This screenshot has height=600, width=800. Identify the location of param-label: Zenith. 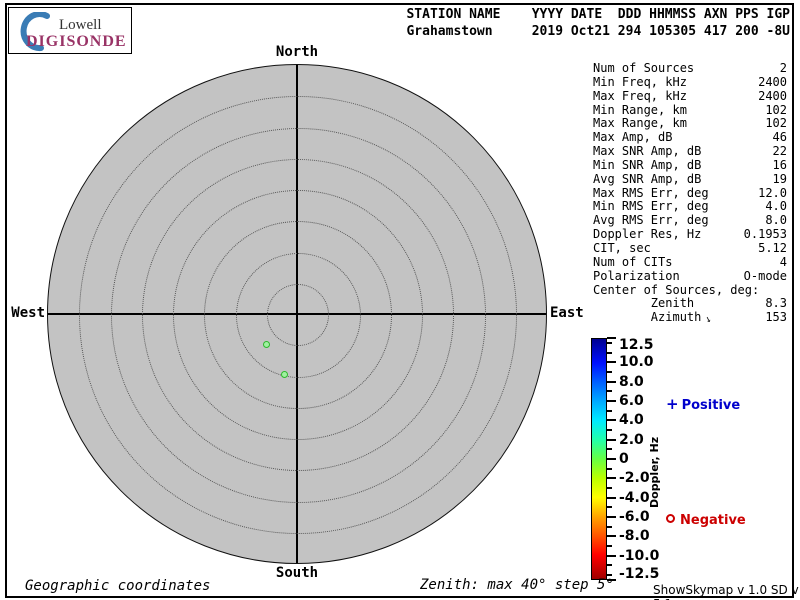
(644, 303).